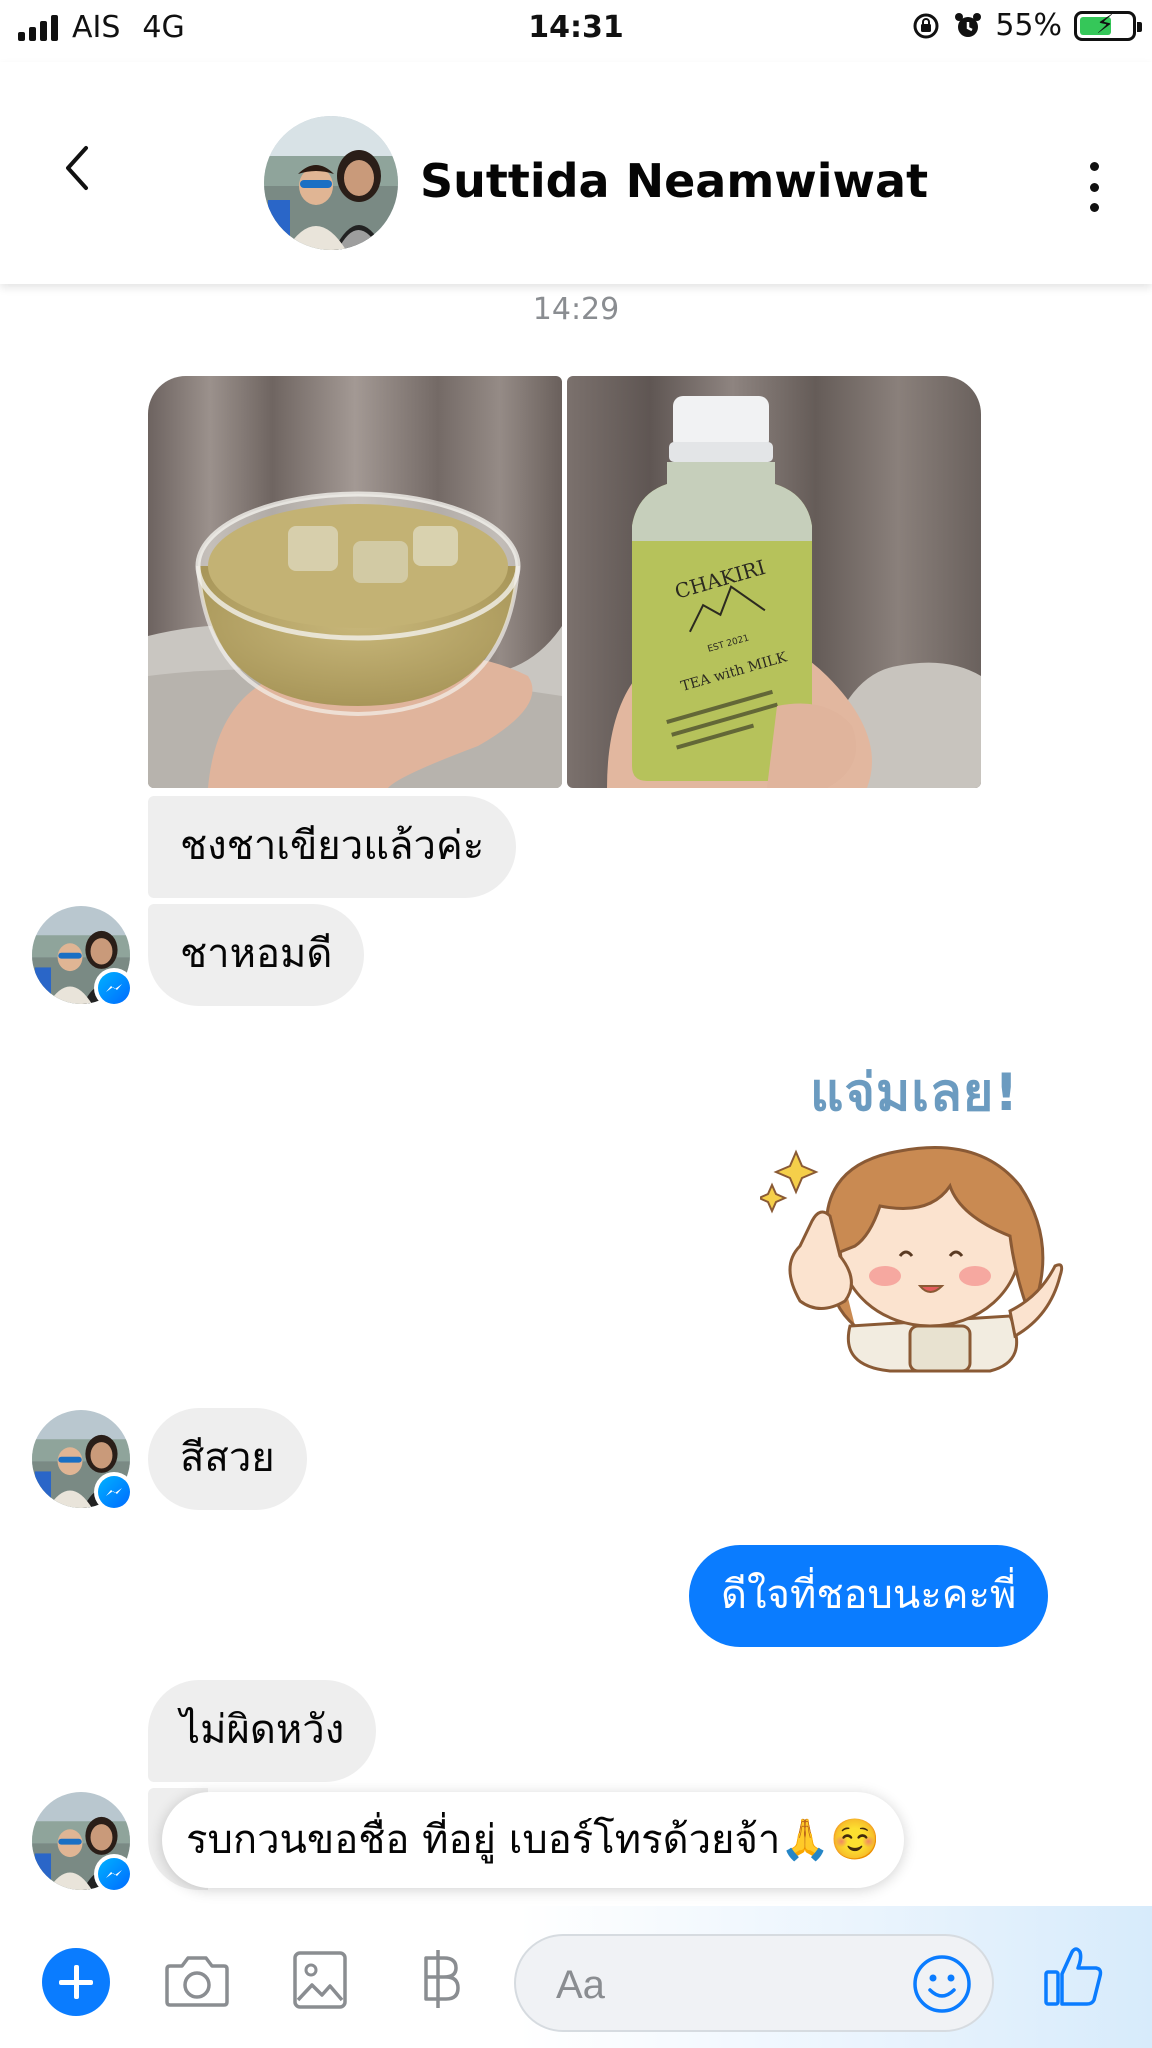  I want to click on status-right: 55% ⚡, so click(1026, 25).